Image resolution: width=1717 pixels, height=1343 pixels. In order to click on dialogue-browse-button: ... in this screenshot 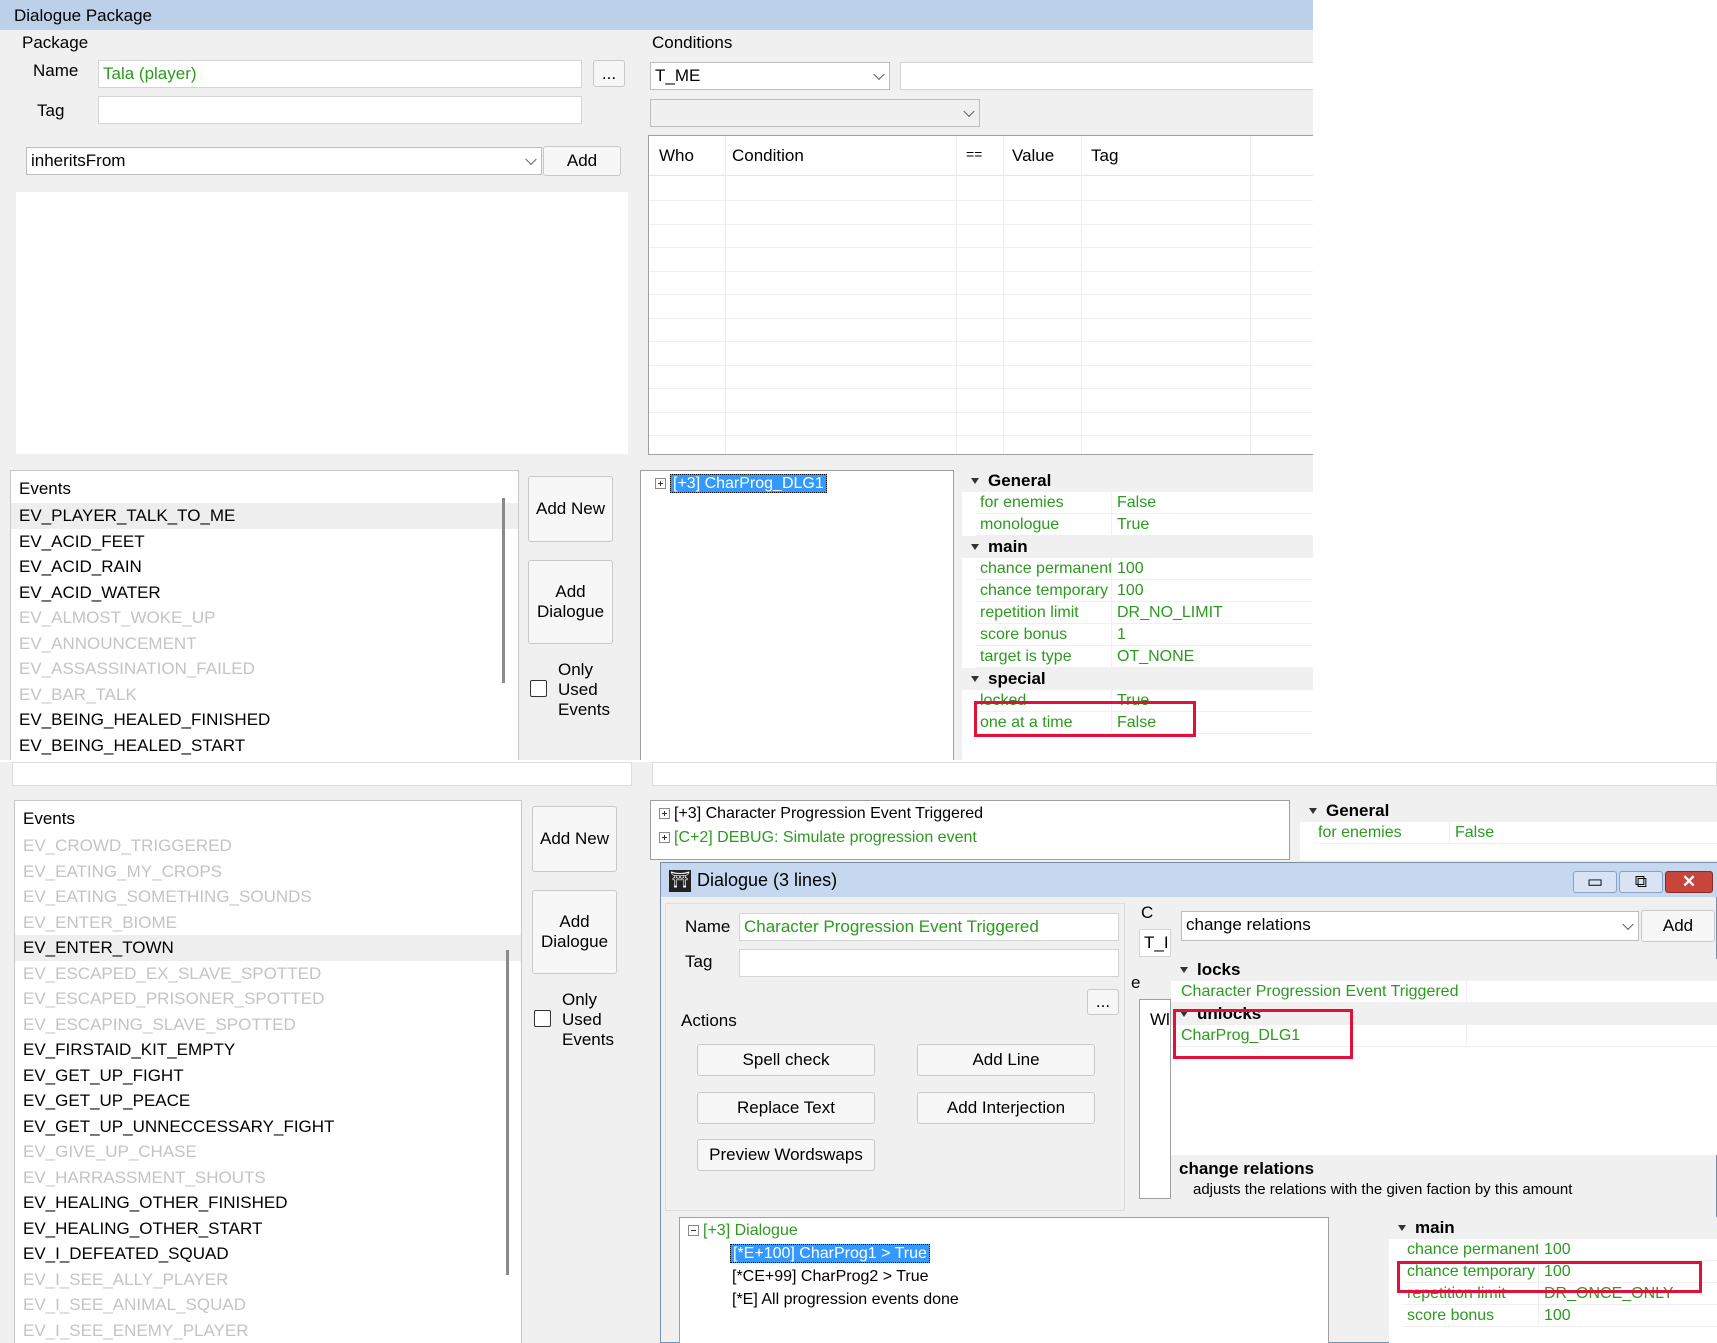, I will do `click(1103, 1002)`.